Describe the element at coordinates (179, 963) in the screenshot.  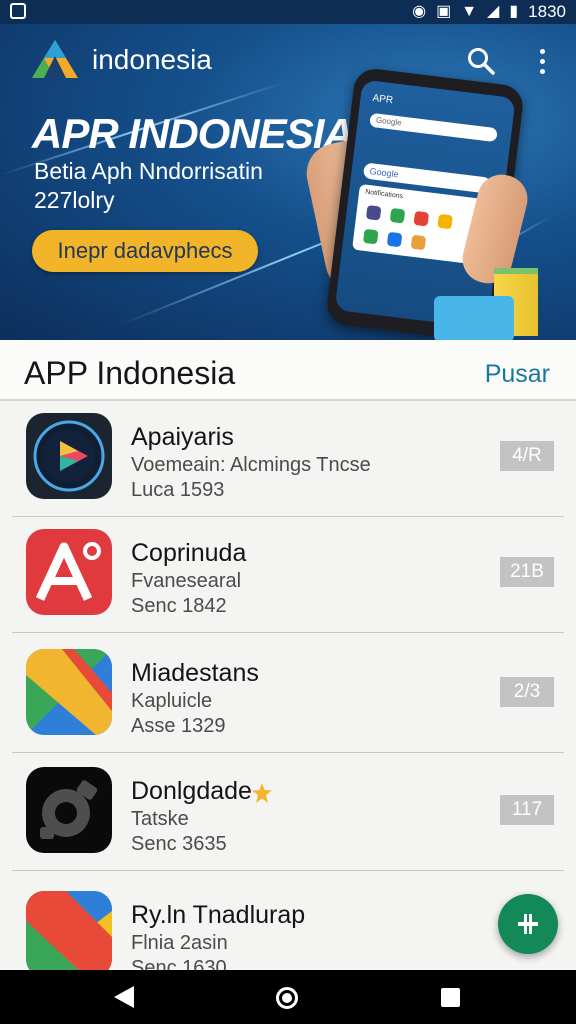
I see `app-meta: Senc 1630` at that location.